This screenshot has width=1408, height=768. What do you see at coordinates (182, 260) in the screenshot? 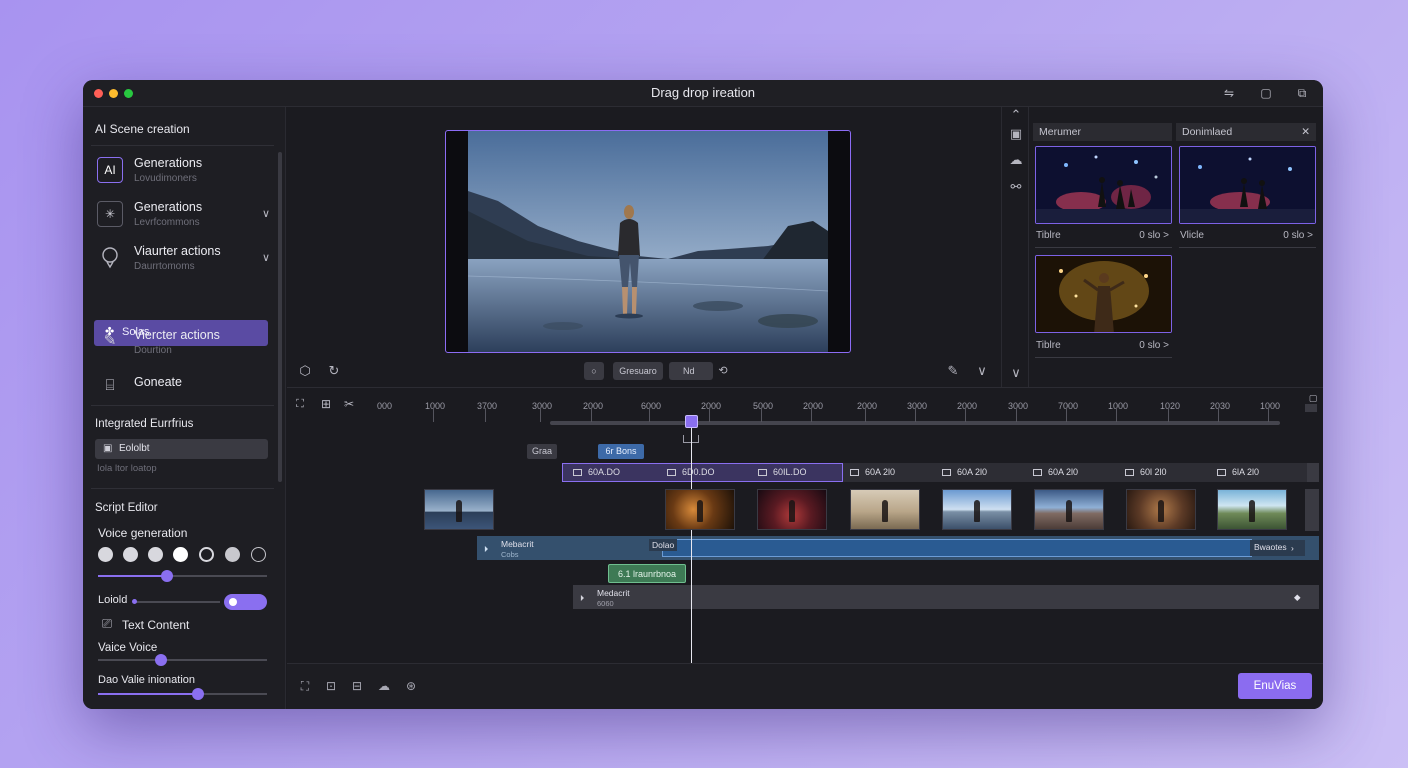
I see `sidebar-item-voice-actions: Viaurter actions Daurrtomoms ∨` at bounding box center [182, 260].